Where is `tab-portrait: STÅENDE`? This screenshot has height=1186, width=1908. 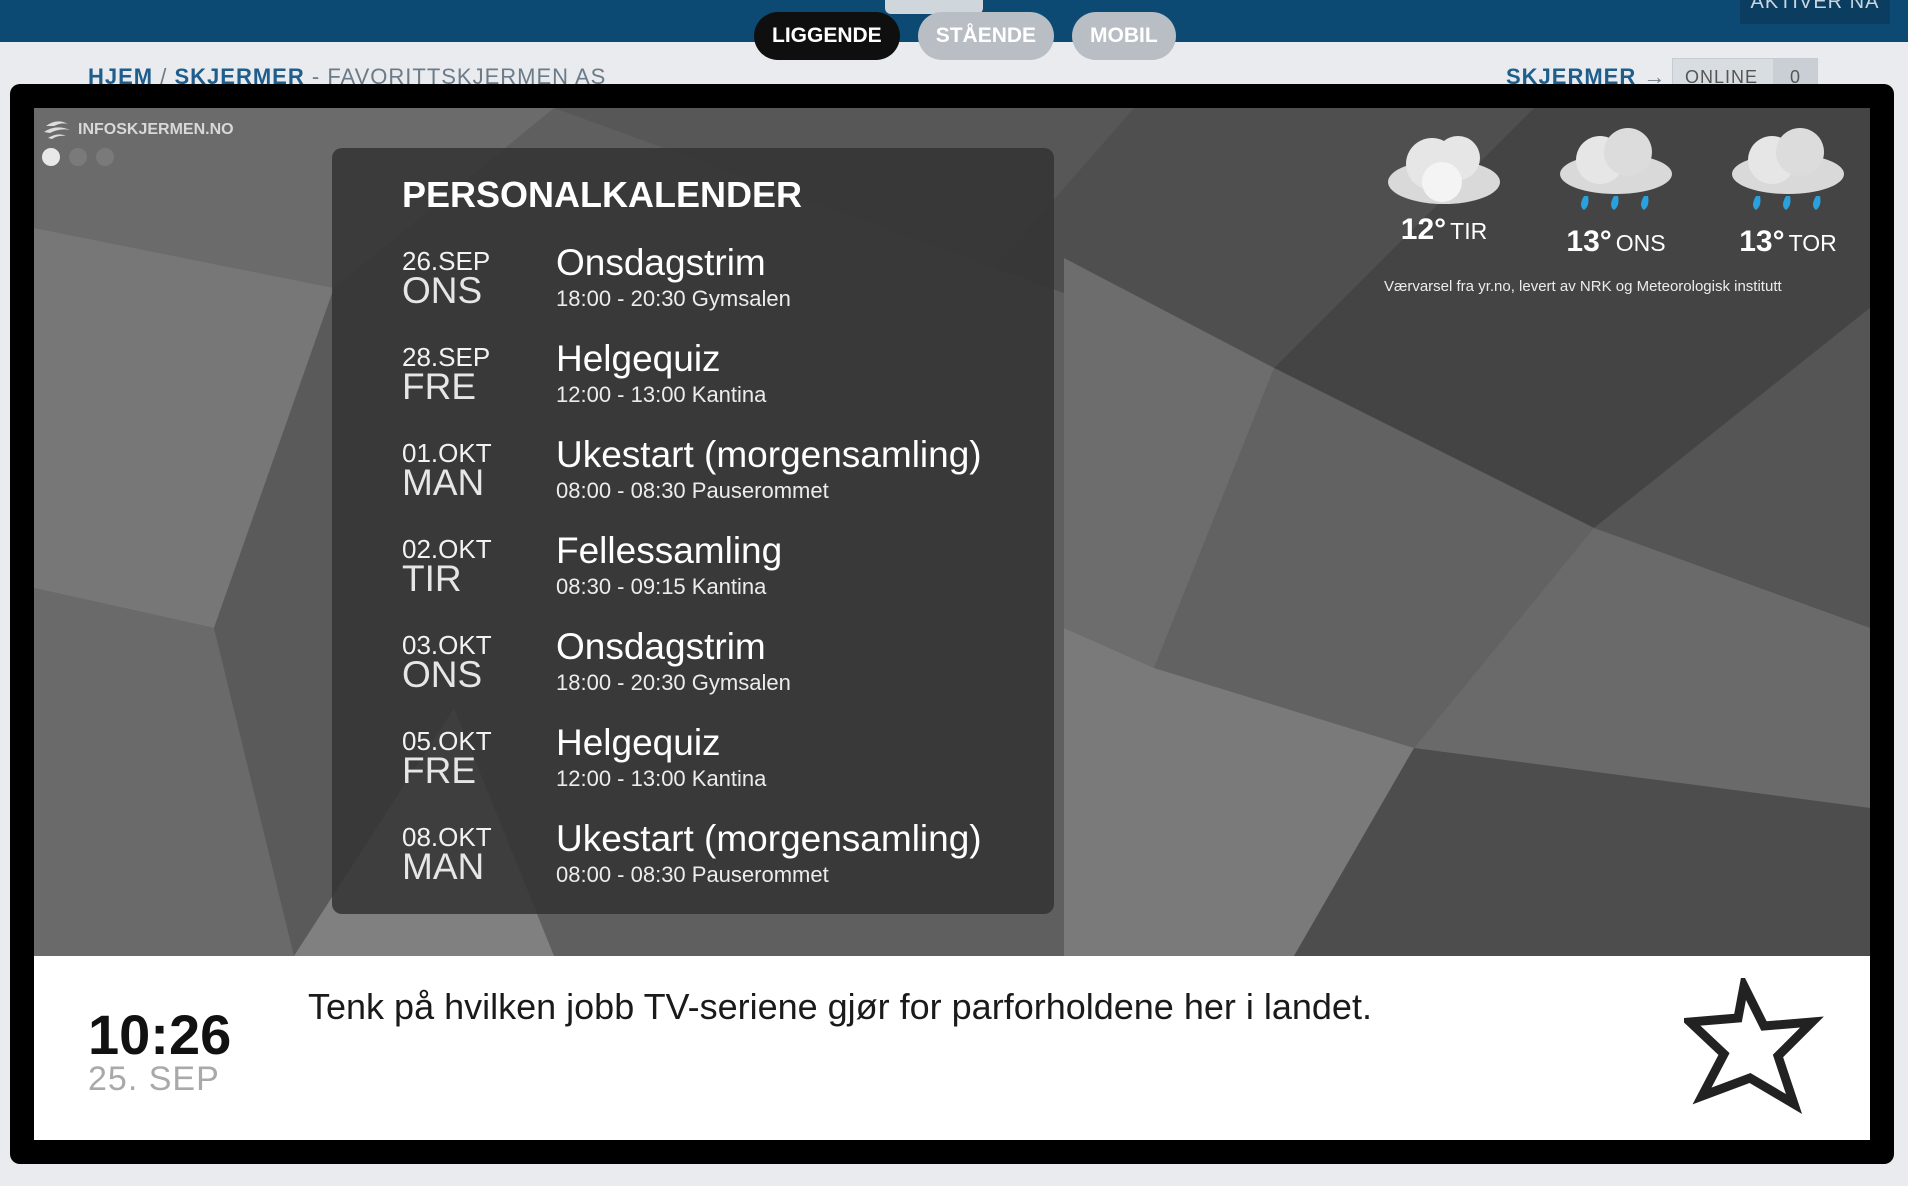 tab-portrait: STÅENDE is located at coordinates (986, 36).